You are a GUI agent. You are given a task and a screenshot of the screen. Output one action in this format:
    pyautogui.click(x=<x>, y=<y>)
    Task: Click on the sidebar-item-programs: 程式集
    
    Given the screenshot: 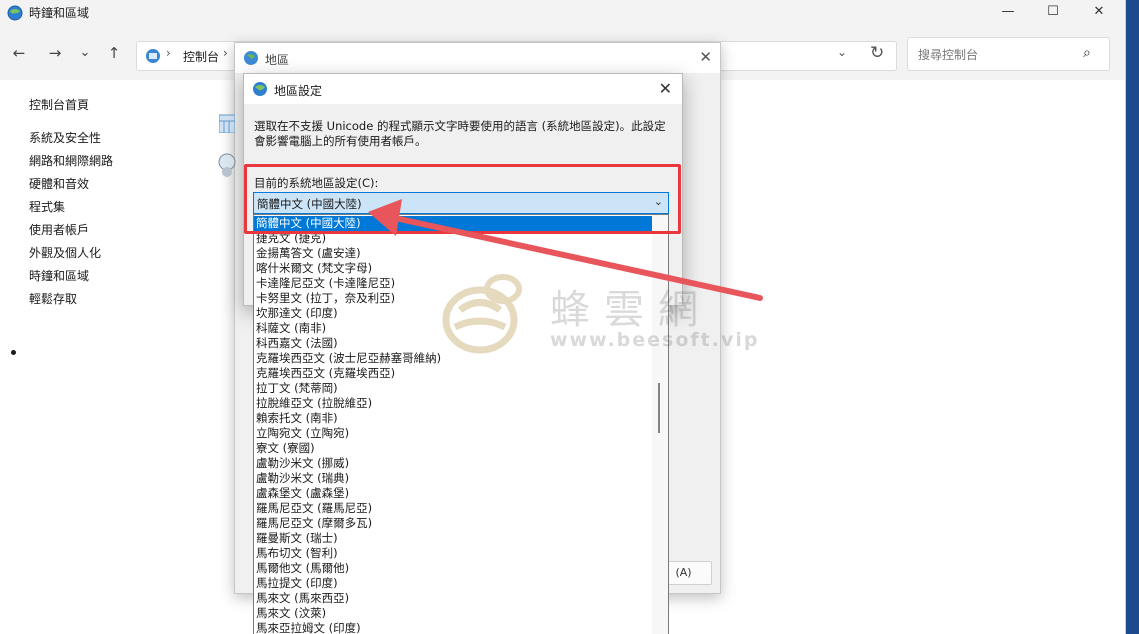 What is the action you would take?
    pyautogui.click(x=47, y=206)
    